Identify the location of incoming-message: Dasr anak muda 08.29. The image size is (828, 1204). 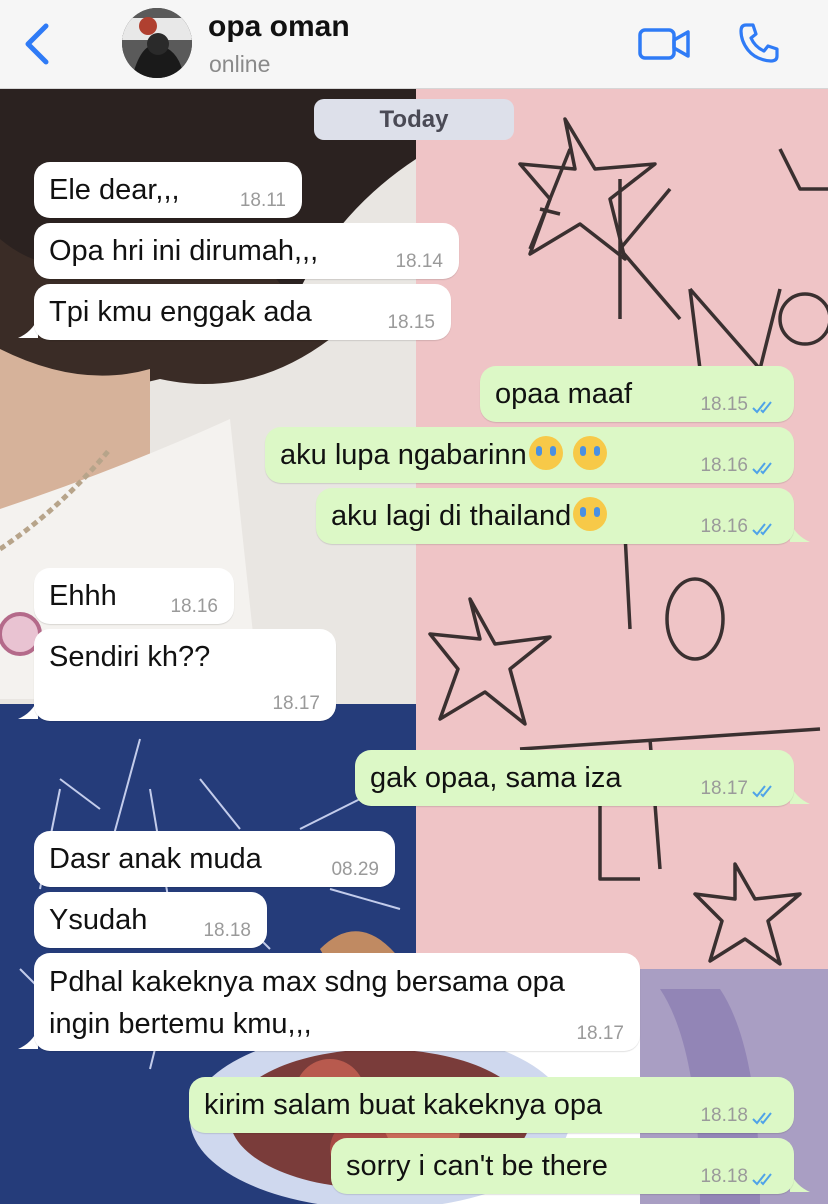
(214, 859).